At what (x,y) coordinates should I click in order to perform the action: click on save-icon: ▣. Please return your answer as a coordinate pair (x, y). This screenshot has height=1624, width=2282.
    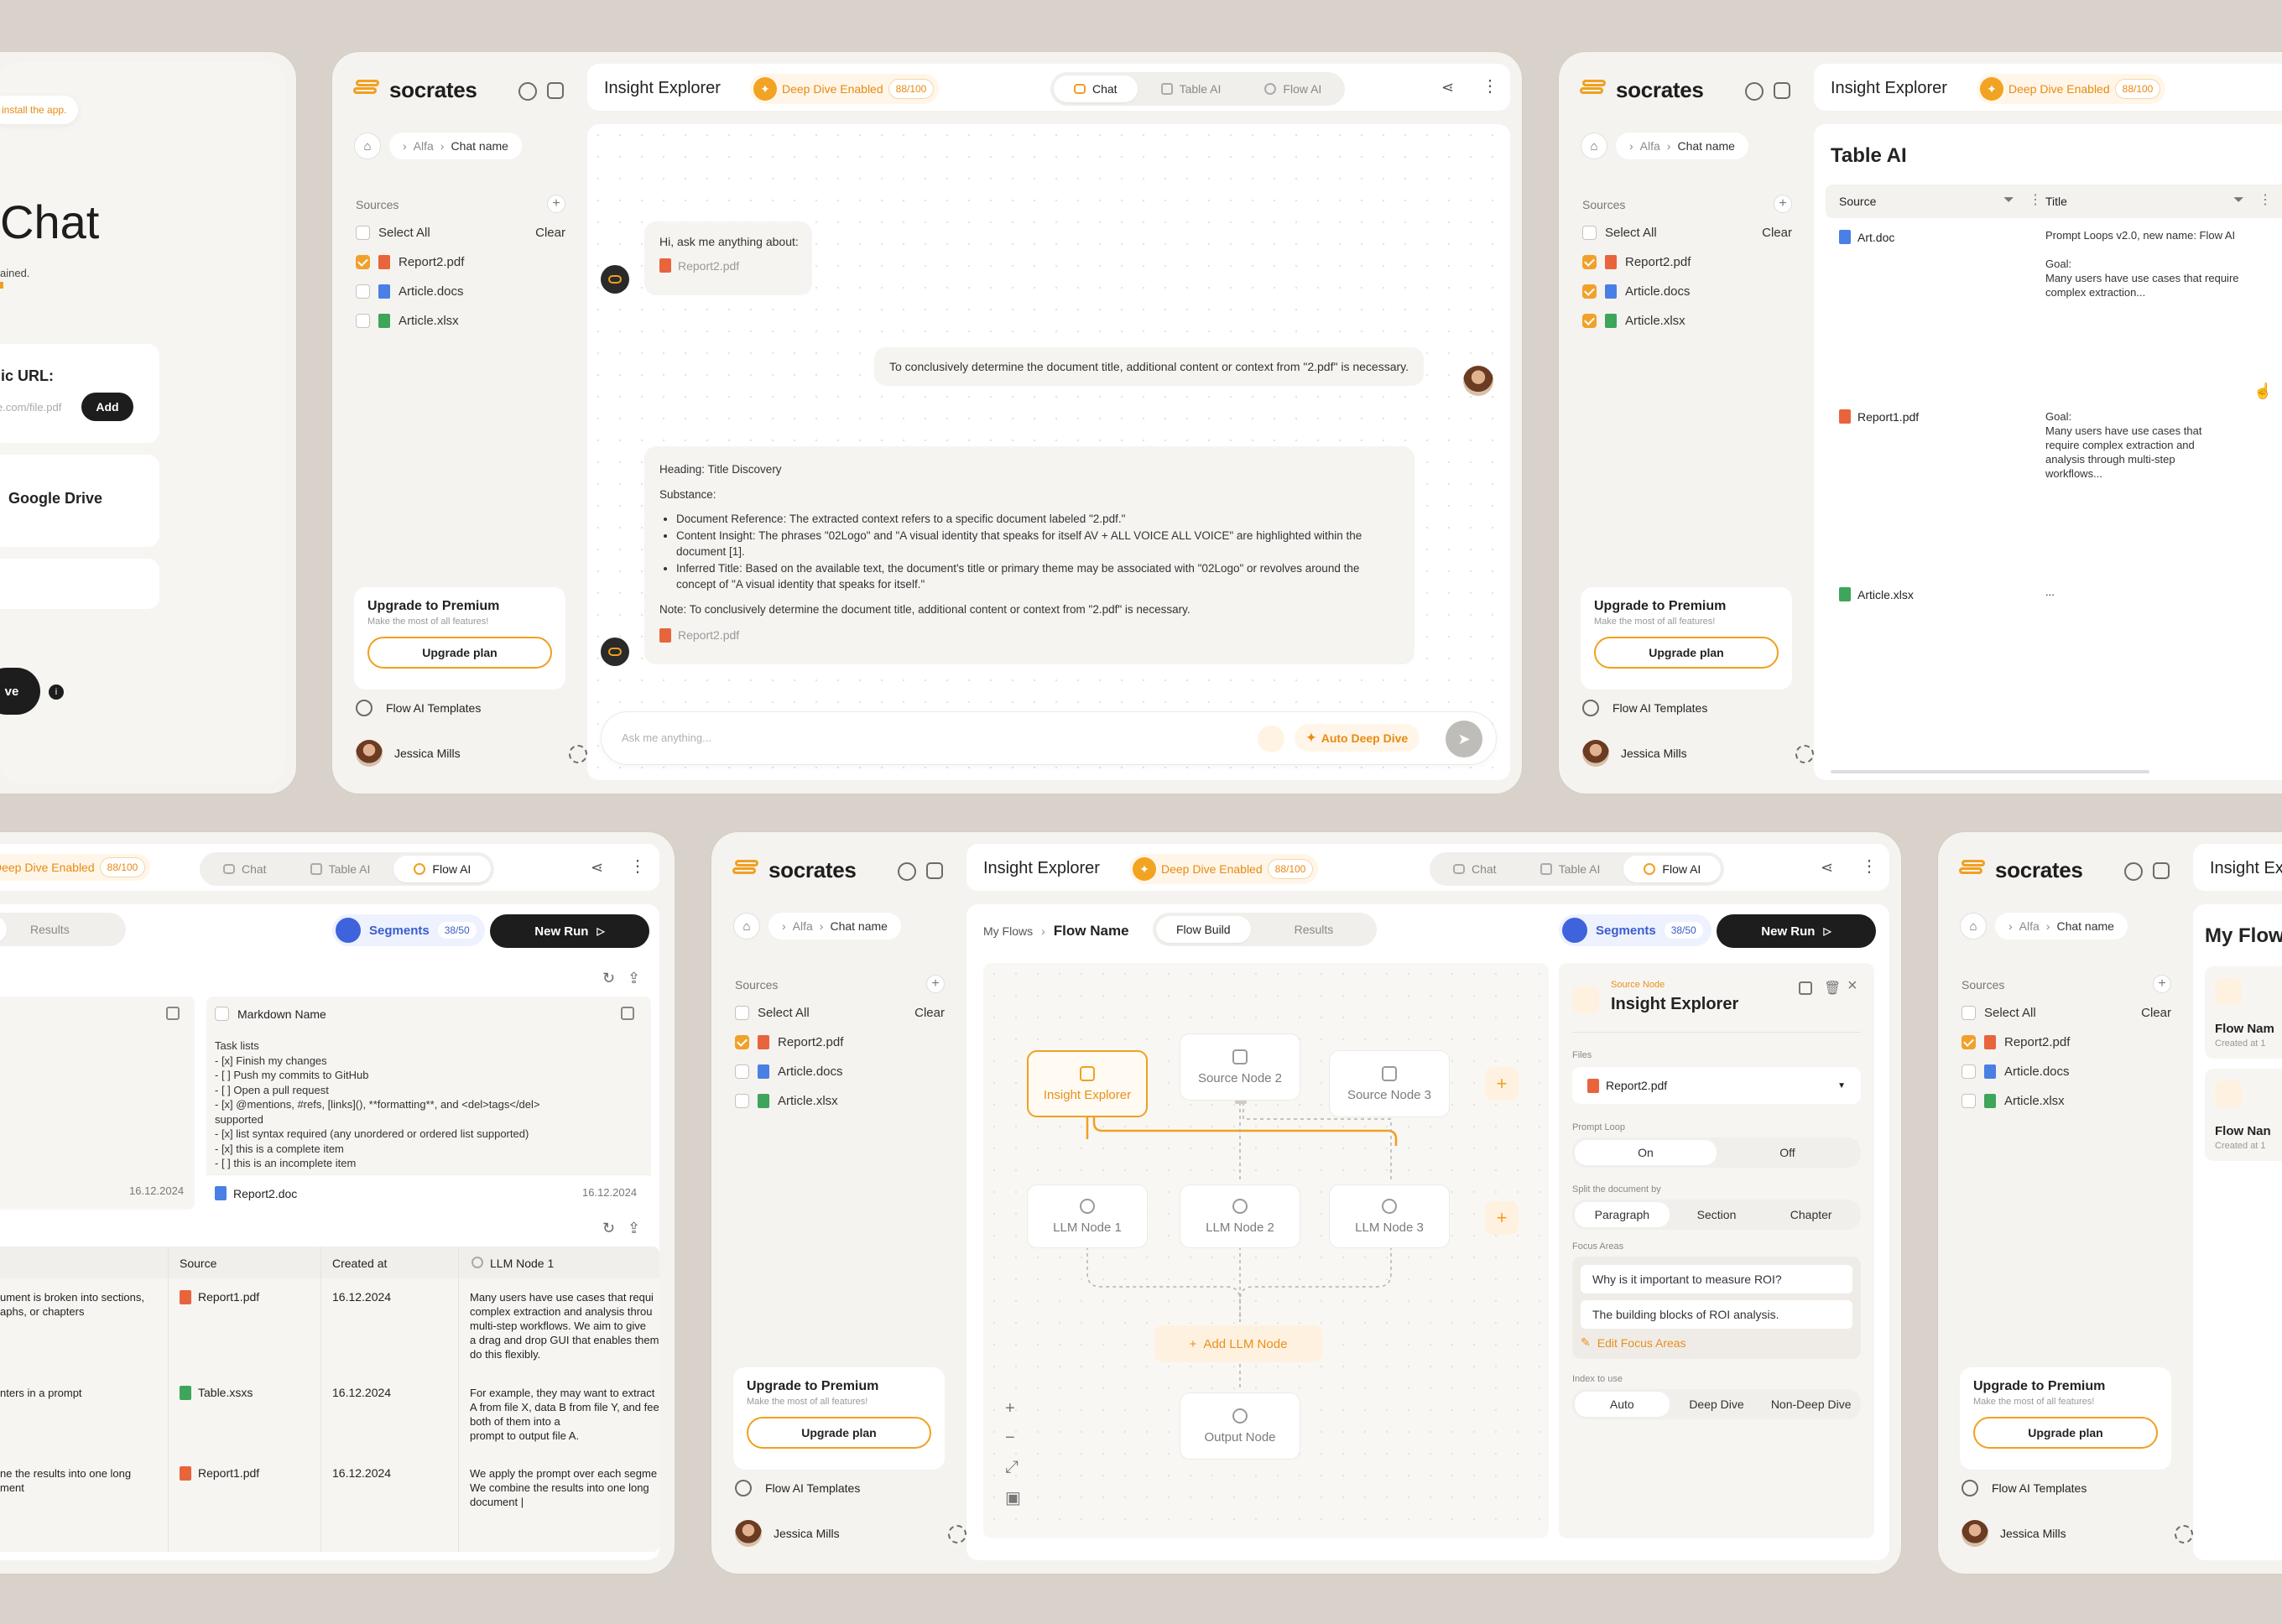
    Looking at the image, I should click on (1013, 1498).